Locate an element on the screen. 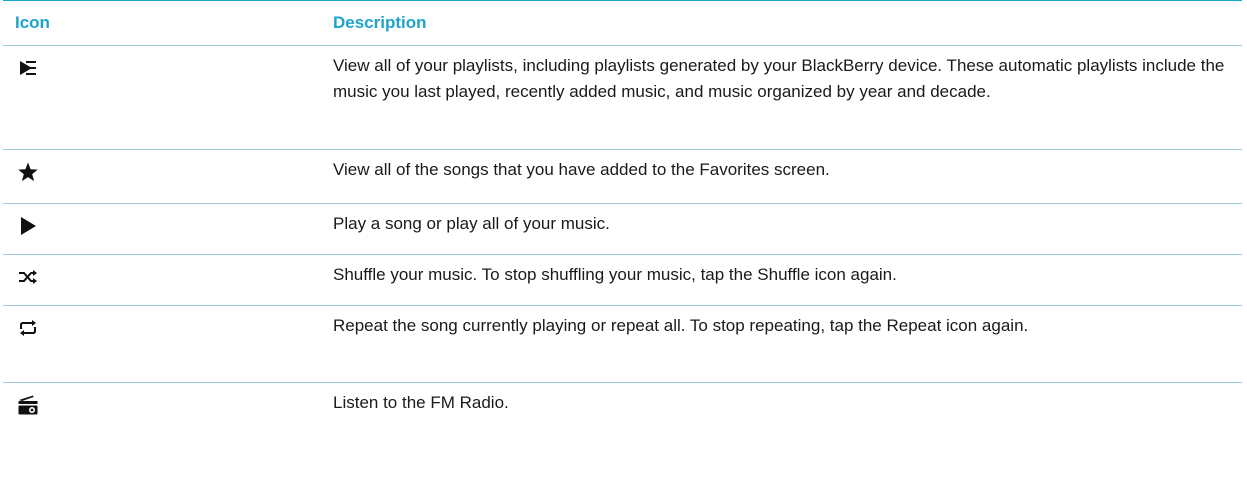 The image size is (1247, 492). play-icon is located at coordinates (28, 226).